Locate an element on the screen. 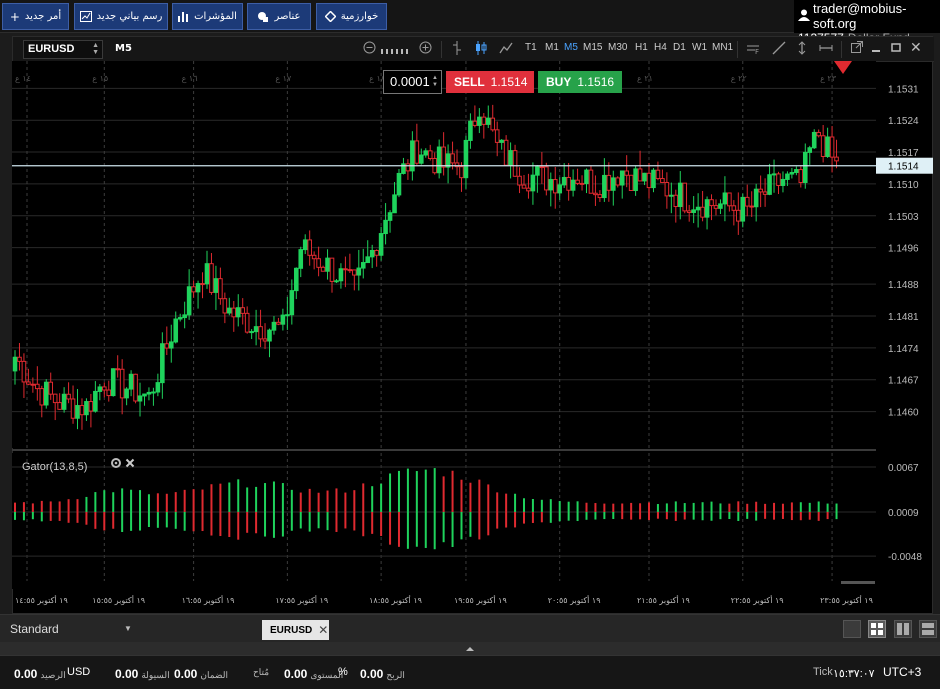 The height and width of the screenshot is (689, 940). close-tab-icon: ✕ is located at coordinates (323, 630).